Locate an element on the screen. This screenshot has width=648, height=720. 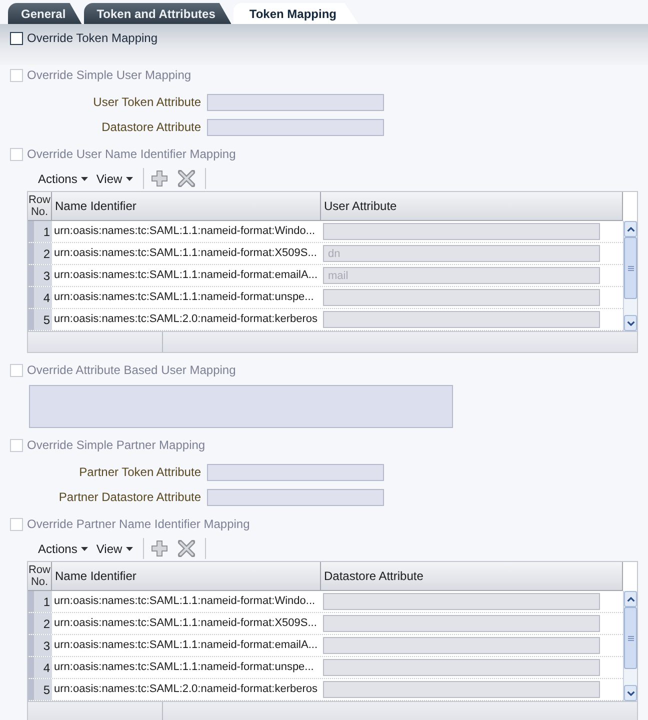
checkbox-label: Override Partner Name Identifier Mapping is located at coordinates (138, 524).